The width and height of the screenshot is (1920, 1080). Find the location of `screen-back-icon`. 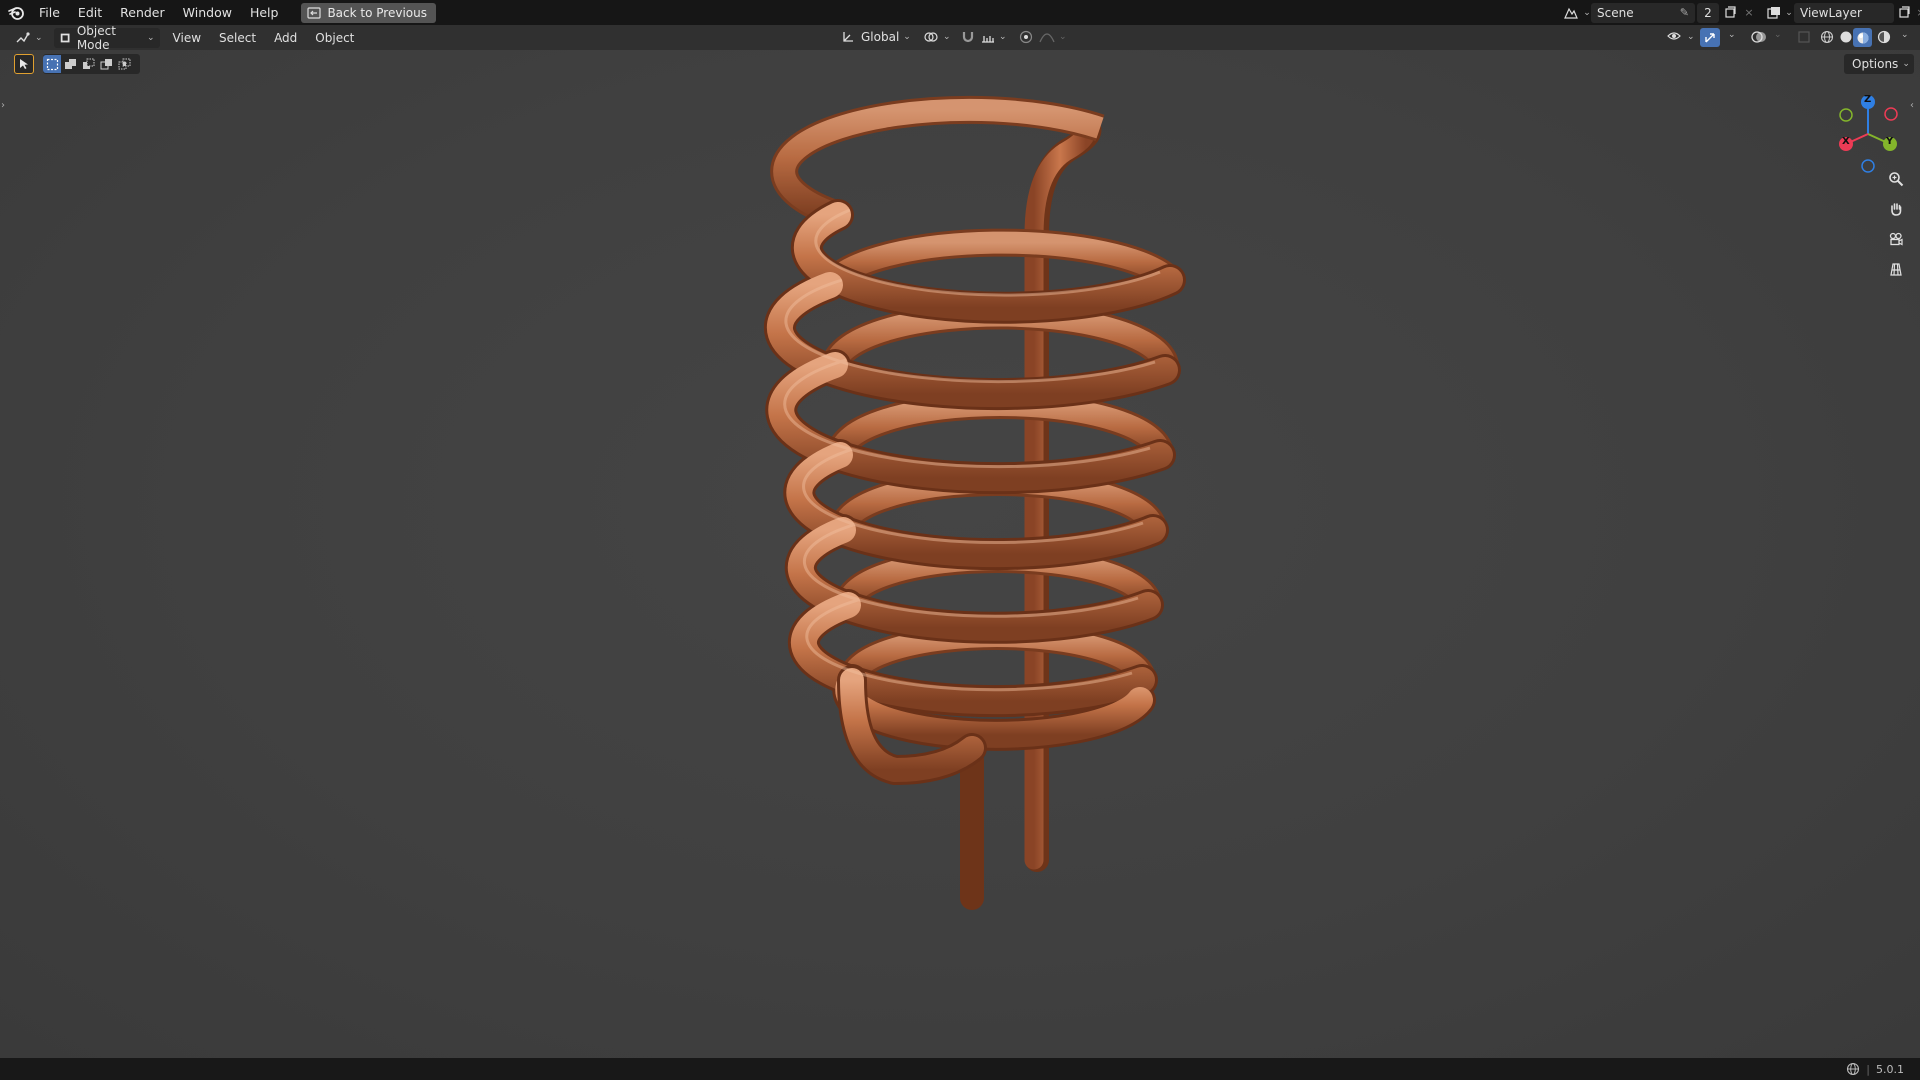

screen-back-icon is located at coordinates (314, 12).